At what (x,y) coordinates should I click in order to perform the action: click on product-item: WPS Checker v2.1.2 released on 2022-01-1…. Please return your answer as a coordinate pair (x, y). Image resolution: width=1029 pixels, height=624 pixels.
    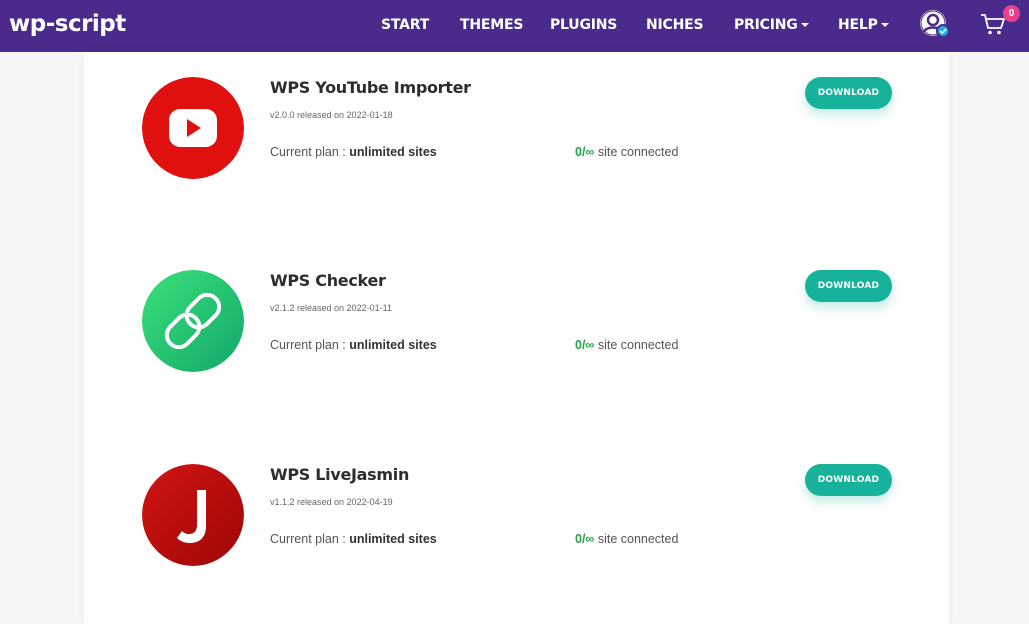
    Looking at the image, I should click on (516, 325).